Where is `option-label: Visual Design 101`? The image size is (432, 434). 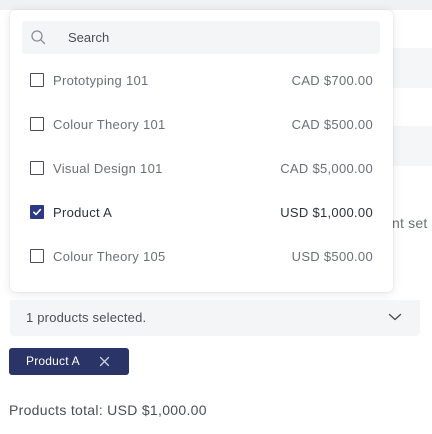 option-label: Visual Design 101 is located at coordinates (108, 168).